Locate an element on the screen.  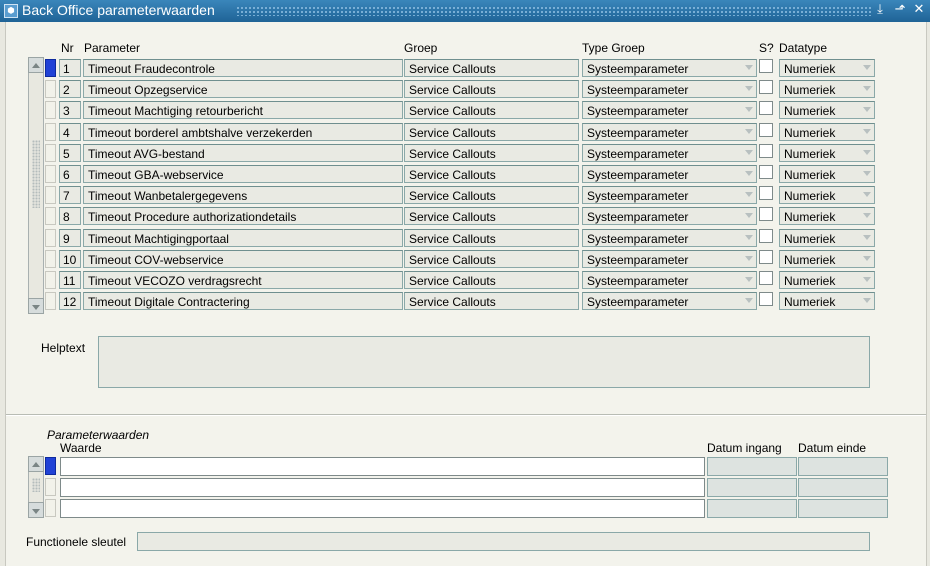
parameter-cell: Timeout Digitale Contractering is located at coordinates (243, 301).